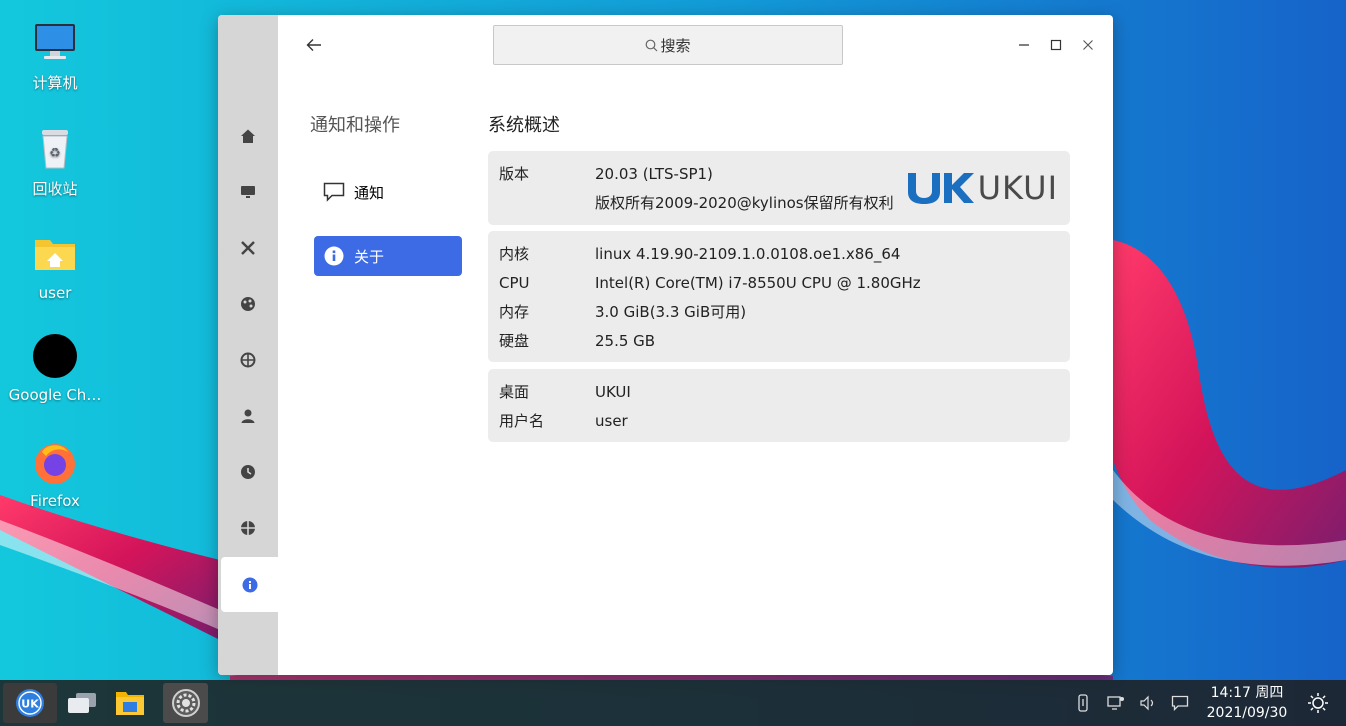 The image size is (1346, 726). I want to click on svg-text: UK, so click(30, 704).